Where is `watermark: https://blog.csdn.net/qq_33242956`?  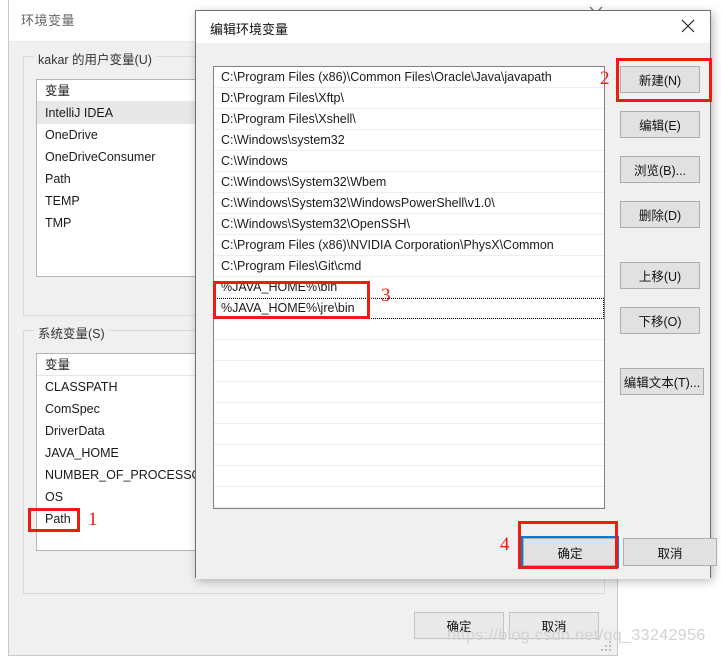
watermark: https://blog.csdn.net/qq_33242956 is located at coordinates (576, 635).